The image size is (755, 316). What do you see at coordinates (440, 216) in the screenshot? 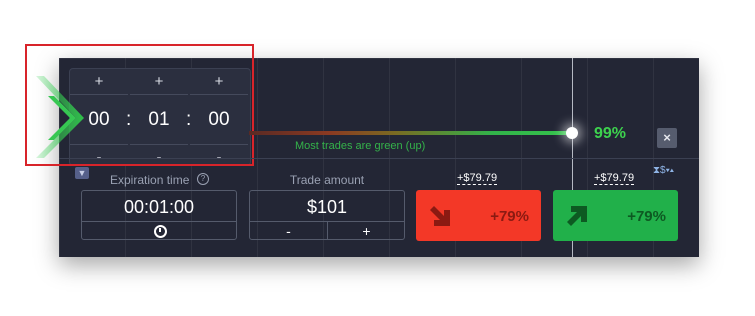
I see `arrow-down-right-icon` at bounding box center [440, 216].